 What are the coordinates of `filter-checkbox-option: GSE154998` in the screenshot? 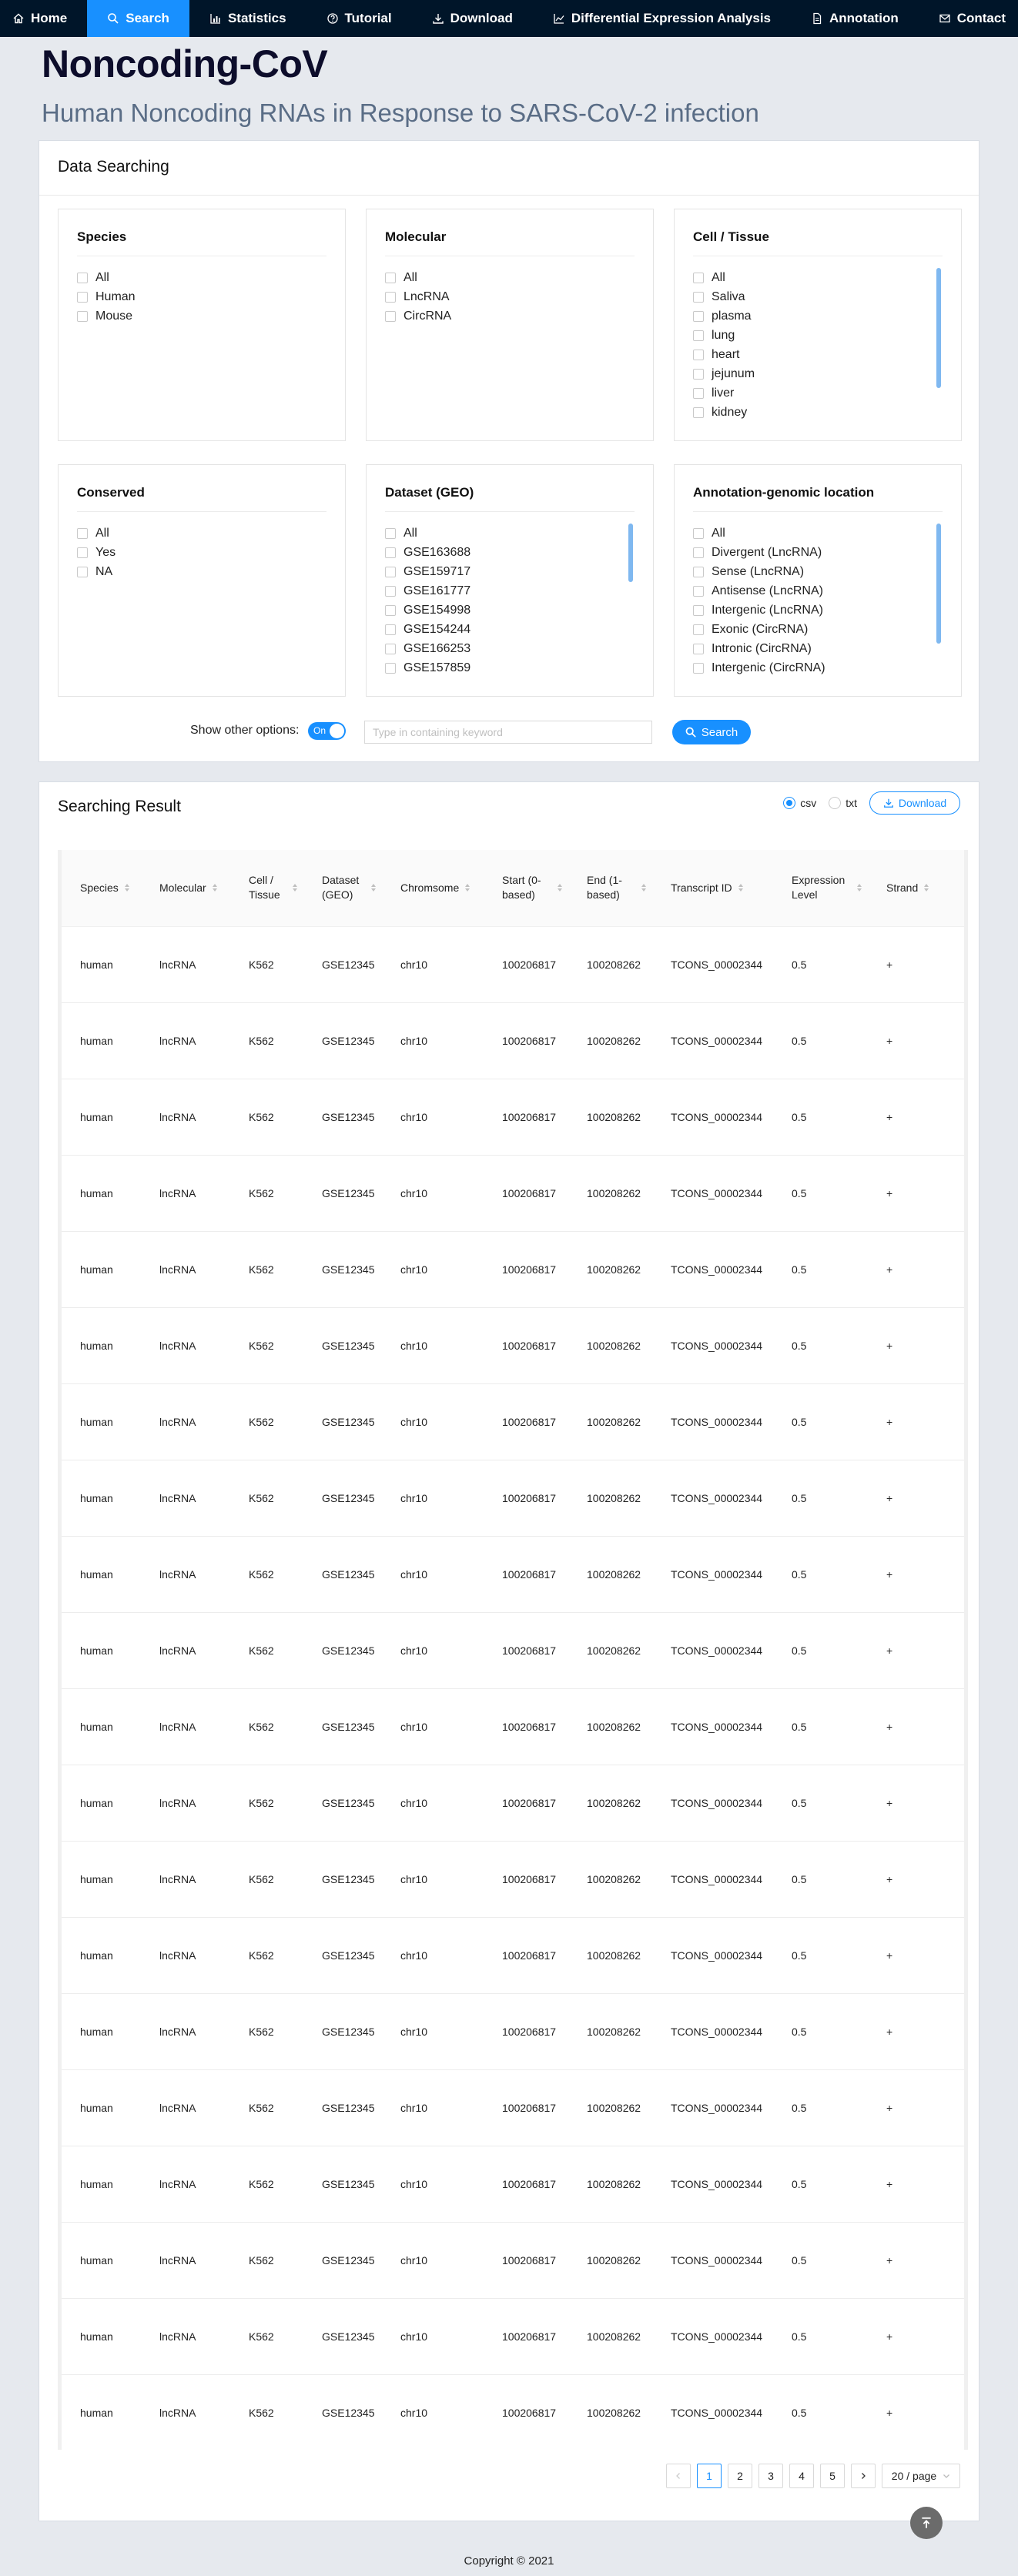 It's located at (503, 611).